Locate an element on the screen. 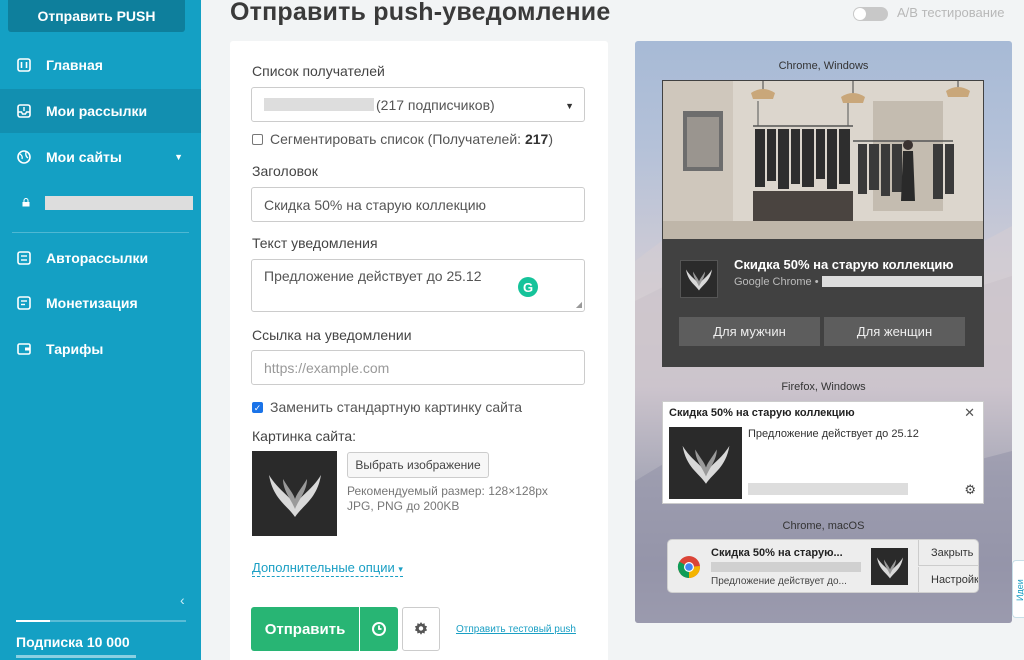 This screenshot has width=1024, height=660. resize-handle-icon: ◢ is located at coordinates (579, 304).